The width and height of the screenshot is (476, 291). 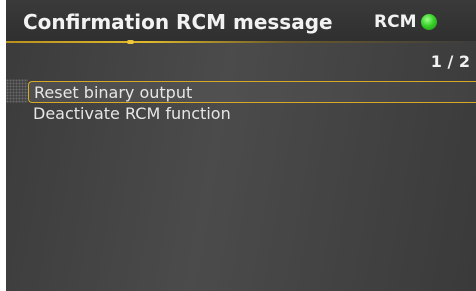 I want to click on header-accent-line, so click(x=241, y=42).